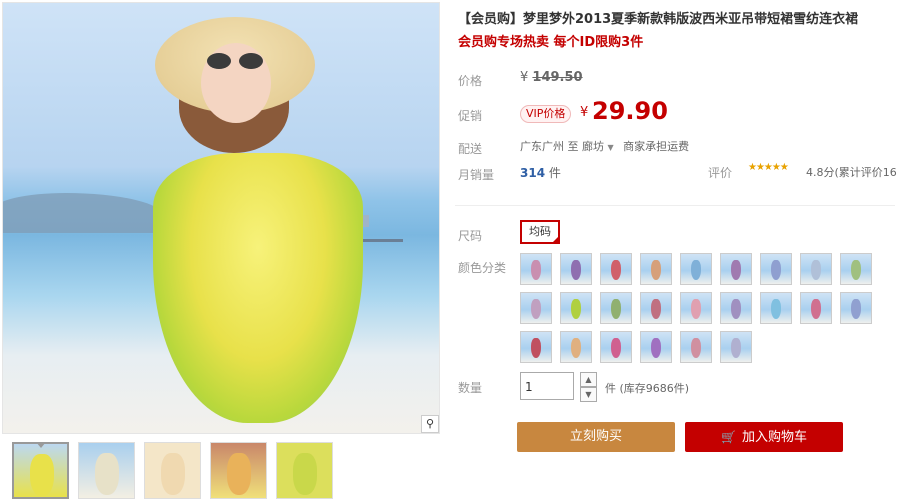 The height and width of the screenshot is (504, 900). Describe the element at coordinates (596, 437) in the screenshot. I see `buy-now-button: 立刻购买` at that location.